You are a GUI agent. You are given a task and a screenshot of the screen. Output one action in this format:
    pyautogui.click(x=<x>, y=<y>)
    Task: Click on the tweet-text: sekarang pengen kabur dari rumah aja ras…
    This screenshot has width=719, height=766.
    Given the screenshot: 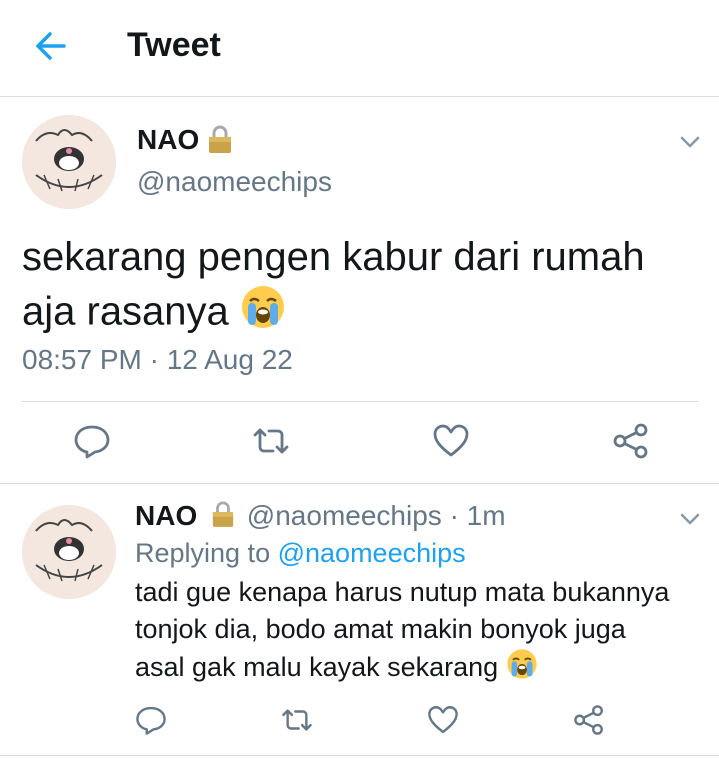 What is the action you would take?
    pyautogui.click(x=362, y=287)
    